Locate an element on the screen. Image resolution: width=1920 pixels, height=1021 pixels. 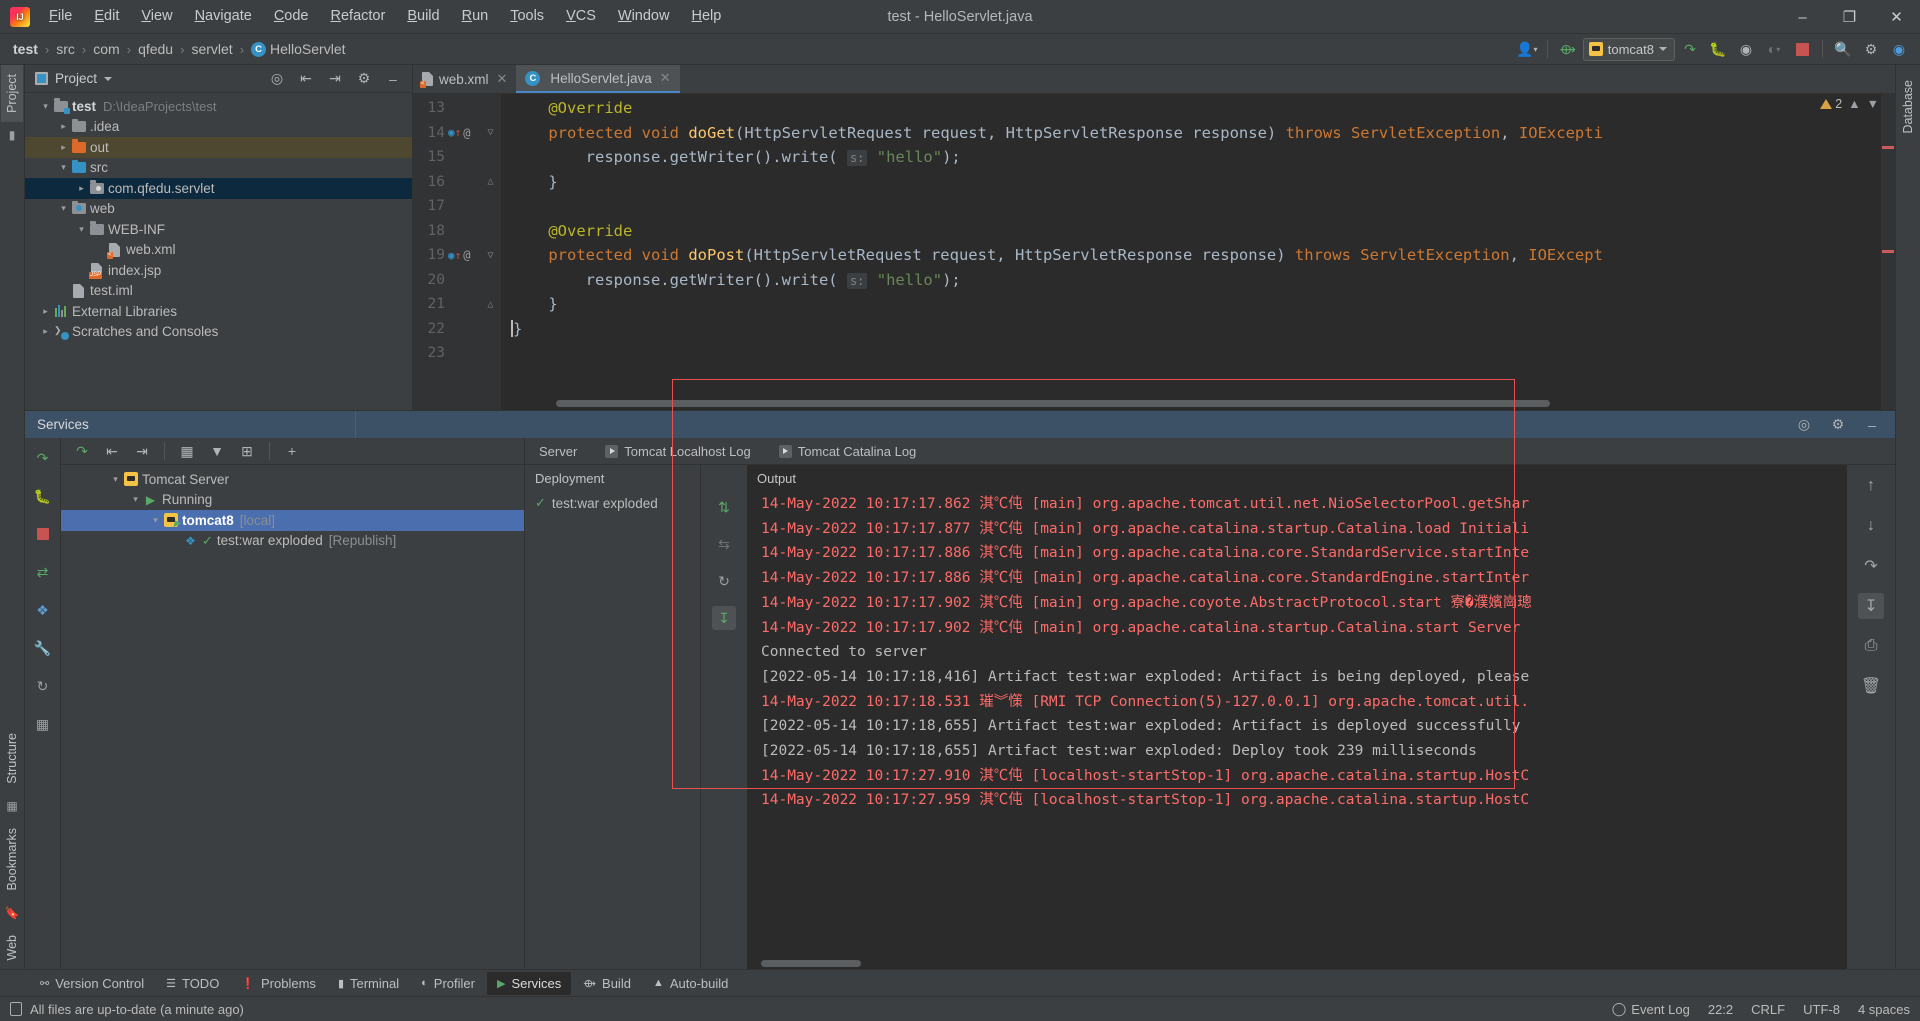
breadcrumb-item-com: com is located at coordinates (106, 49).